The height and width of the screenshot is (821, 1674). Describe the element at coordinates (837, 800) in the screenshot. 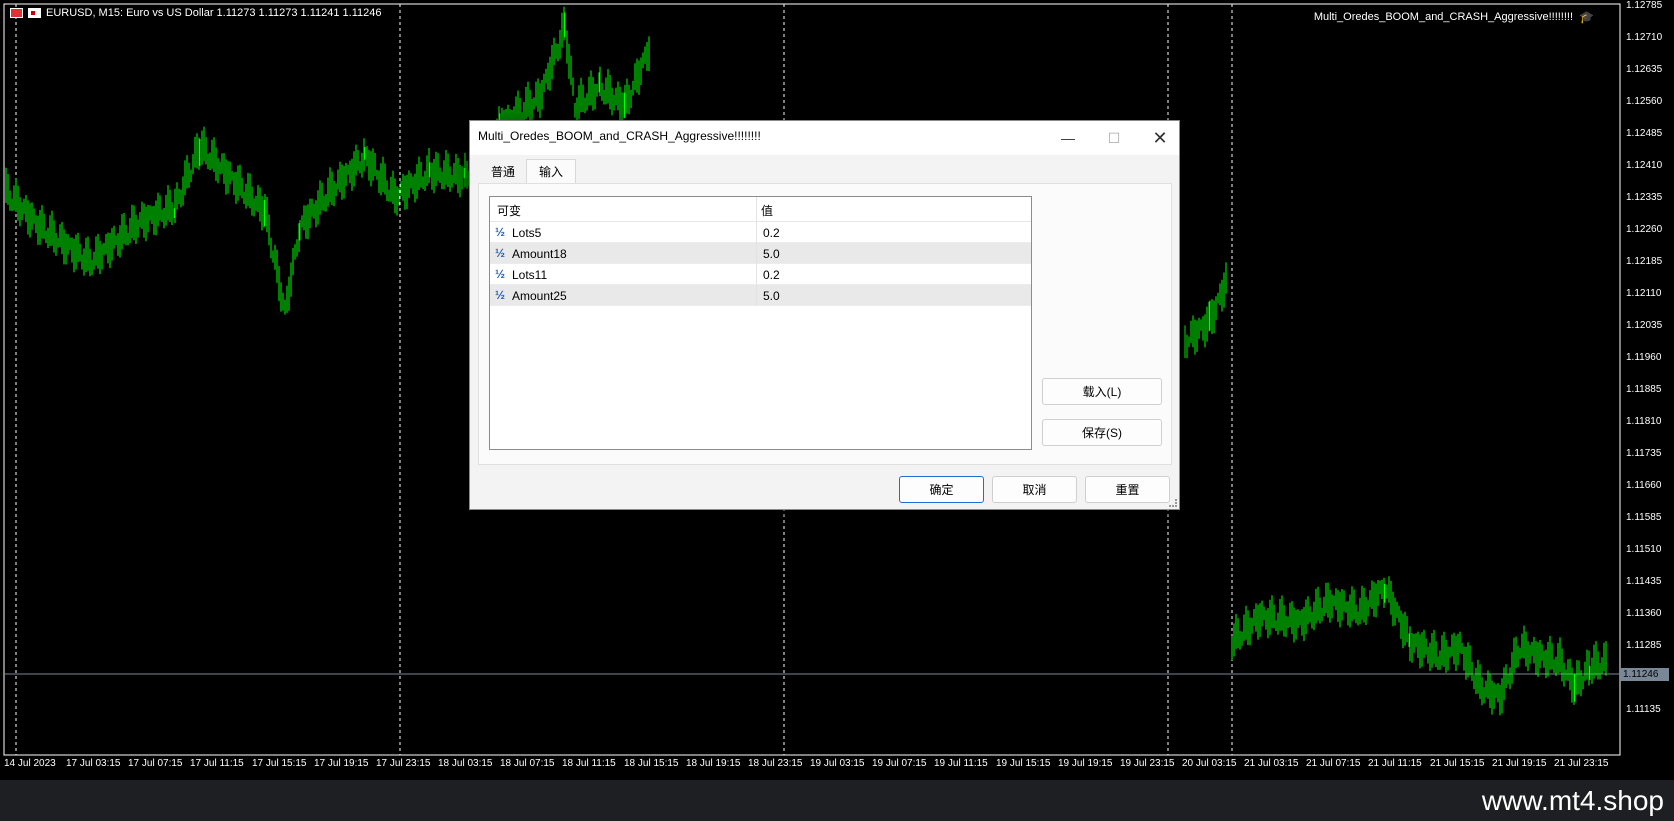

I see `bottom-bar` at that location.